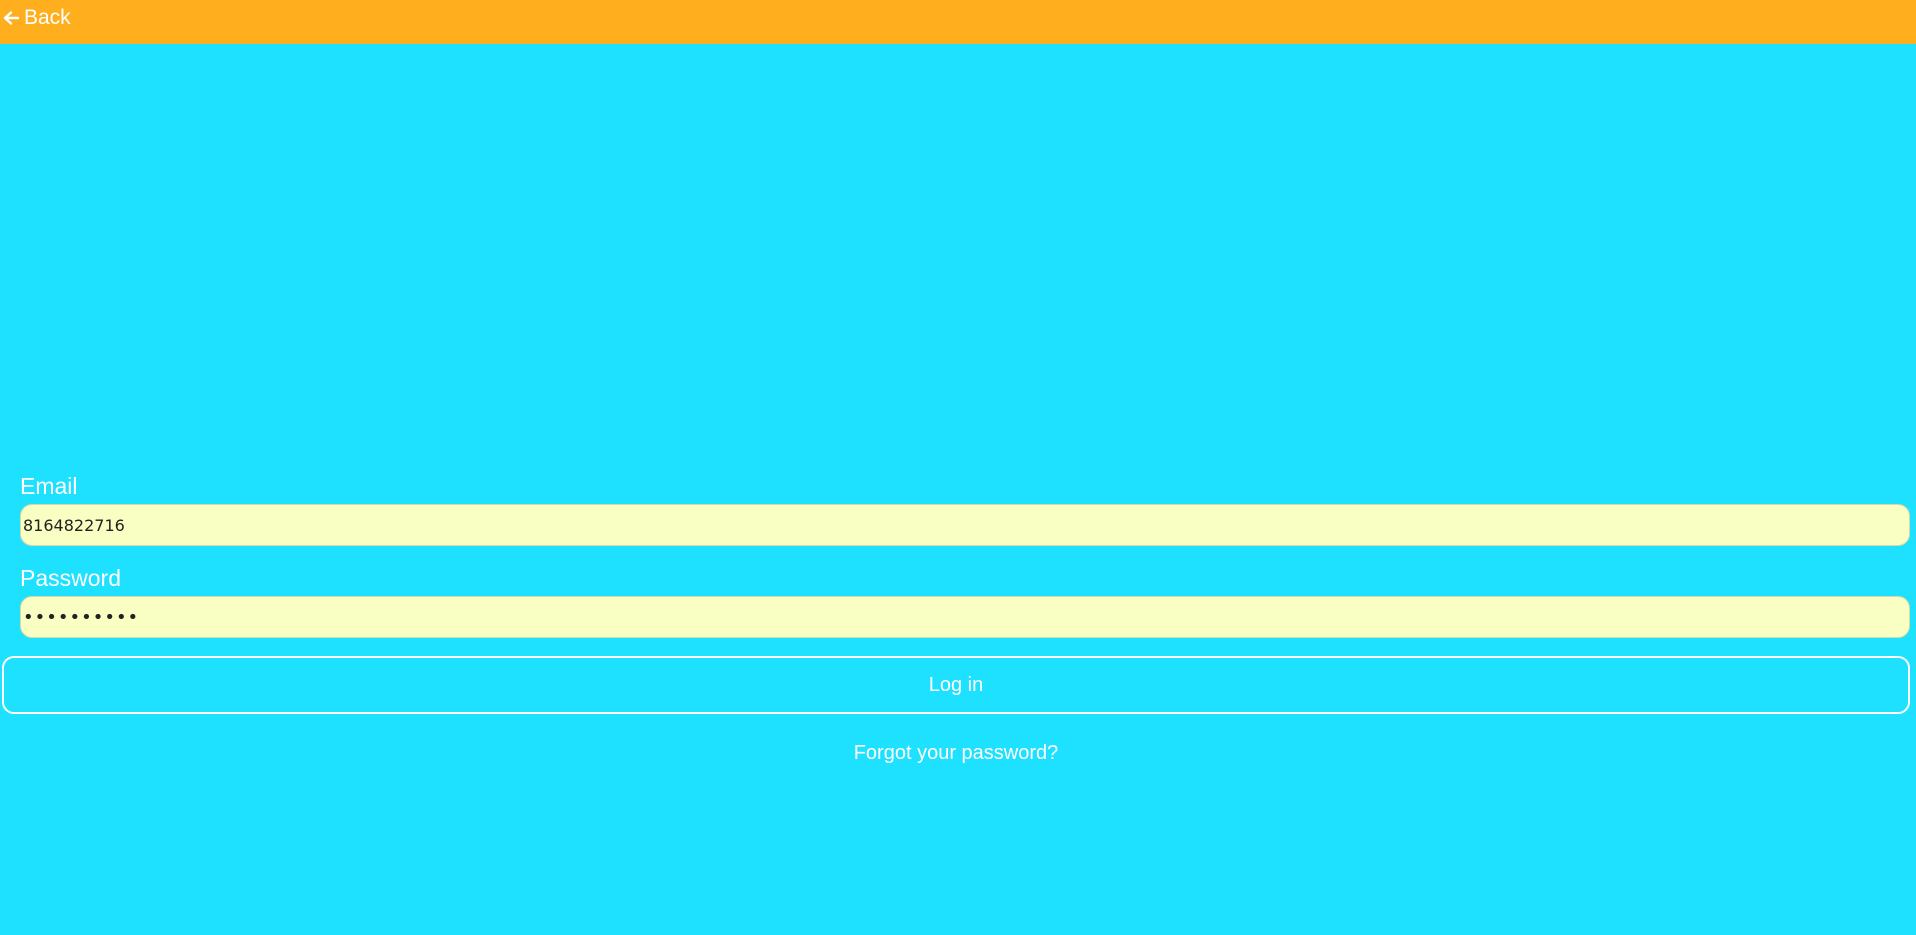  What do you see at coordinates (965, 617) in the screenshot?
I see `password-field` at bounding box center [965, 617].